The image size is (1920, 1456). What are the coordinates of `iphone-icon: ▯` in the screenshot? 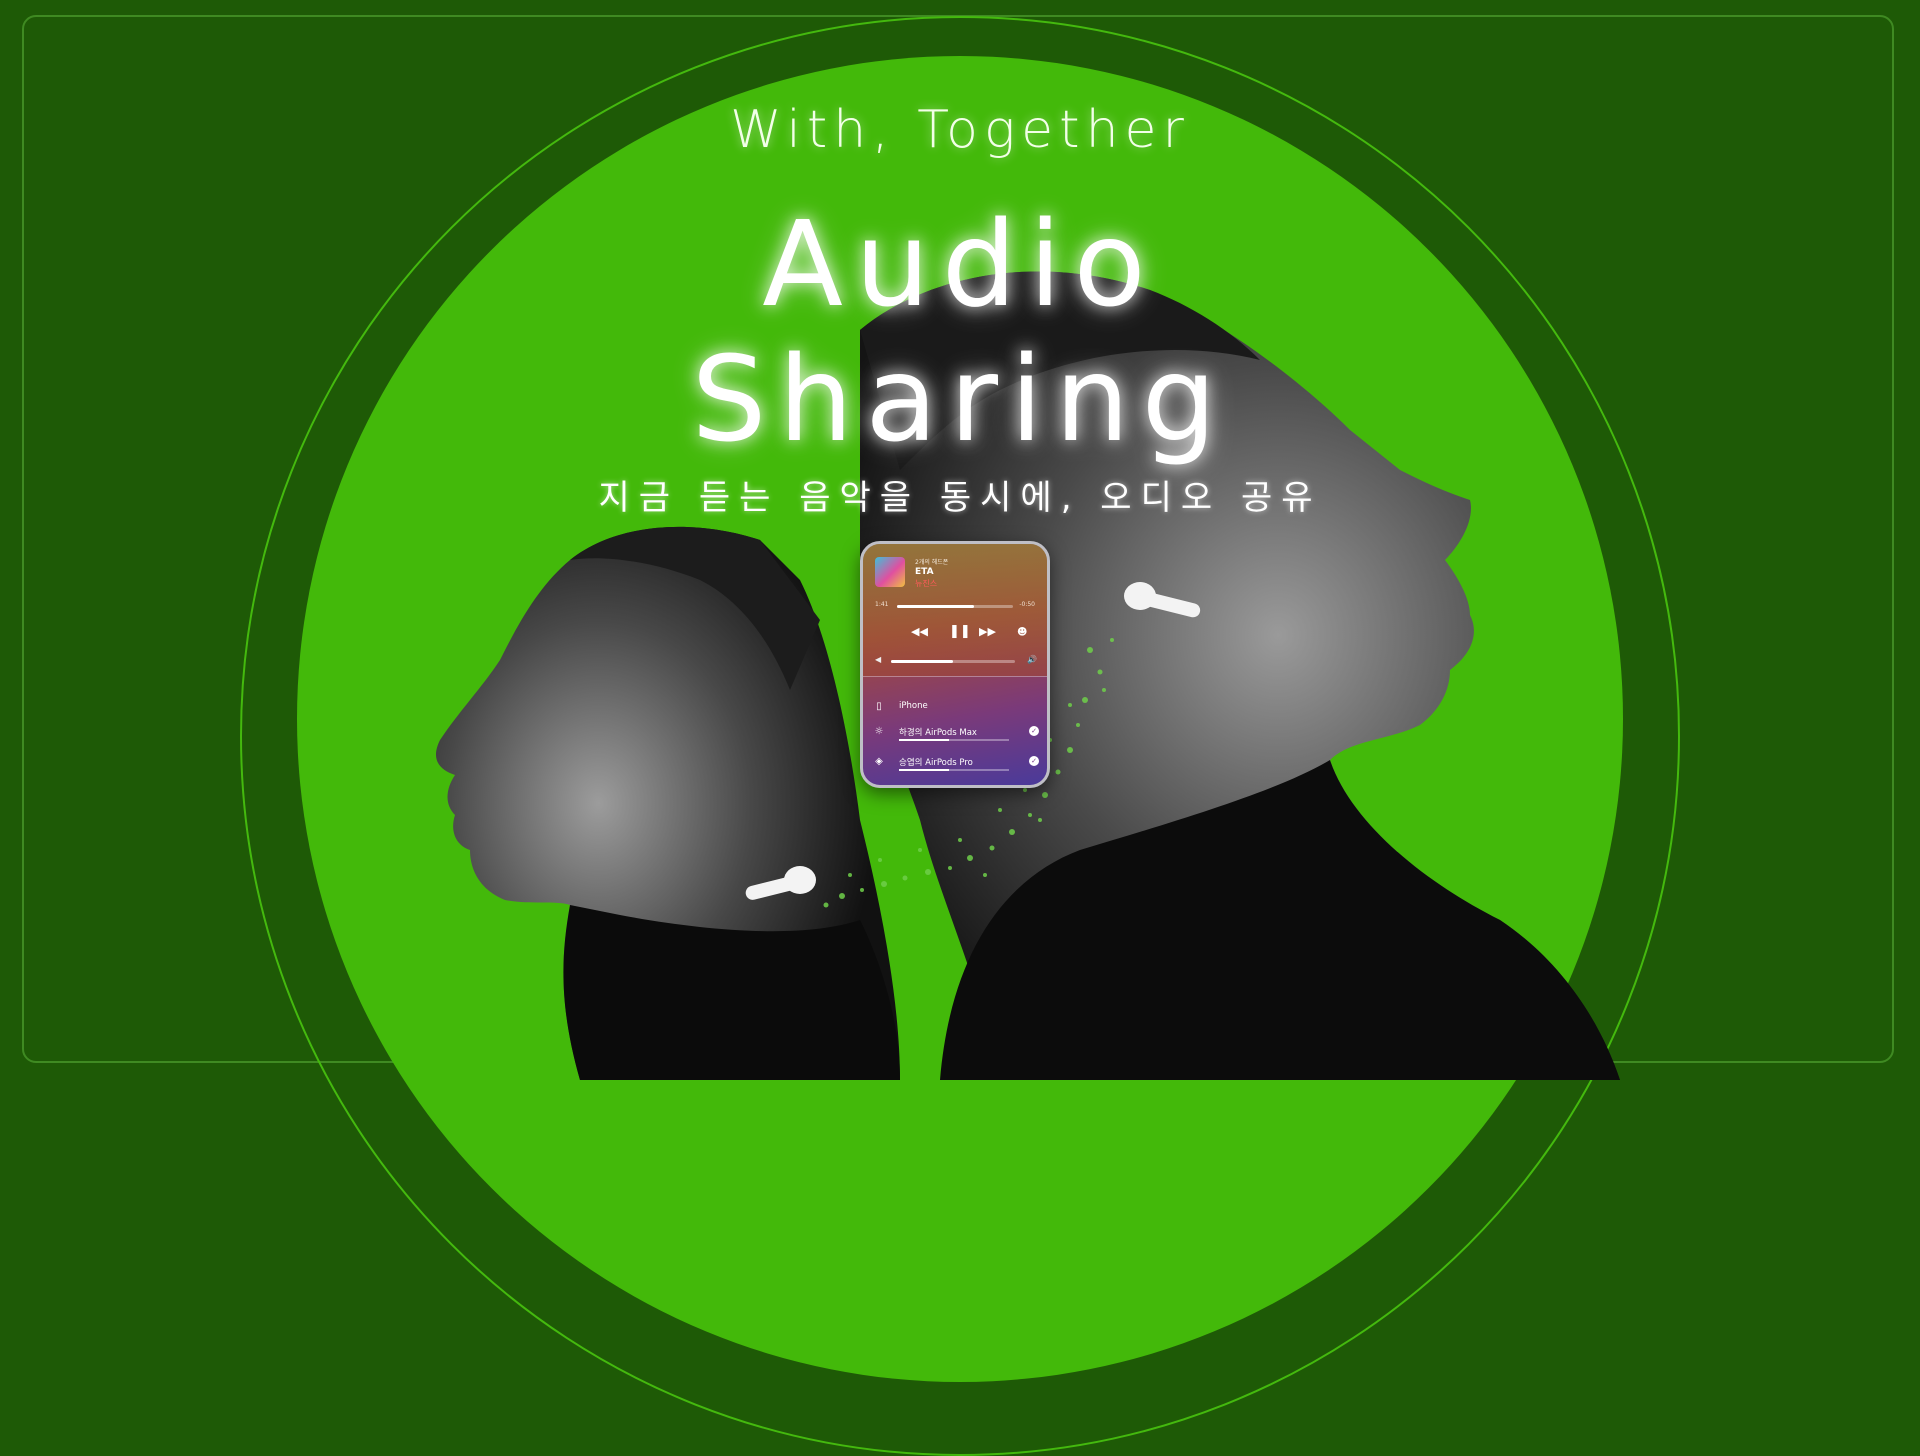 It's located at (879, 706).